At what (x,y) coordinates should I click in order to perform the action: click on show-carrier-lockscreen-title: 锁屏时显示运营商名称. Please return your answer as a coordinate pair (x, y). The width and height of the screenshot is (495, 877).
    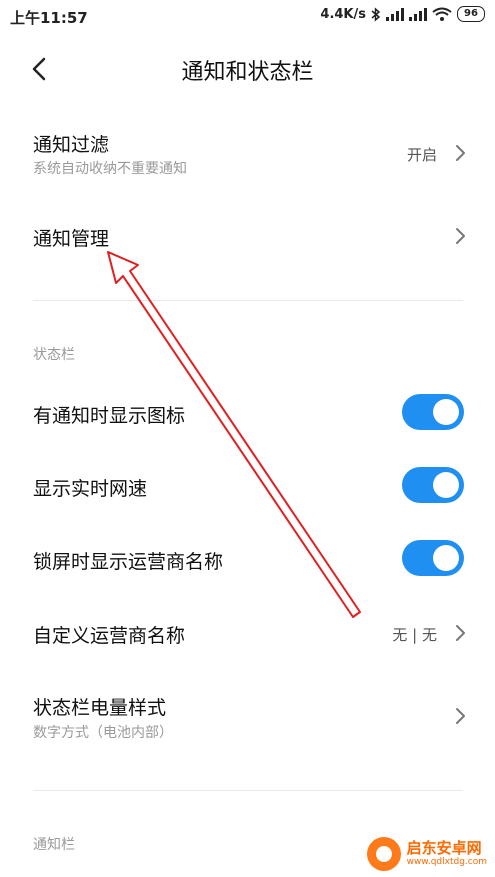
    Looking at the image, I should click on (128, 562).